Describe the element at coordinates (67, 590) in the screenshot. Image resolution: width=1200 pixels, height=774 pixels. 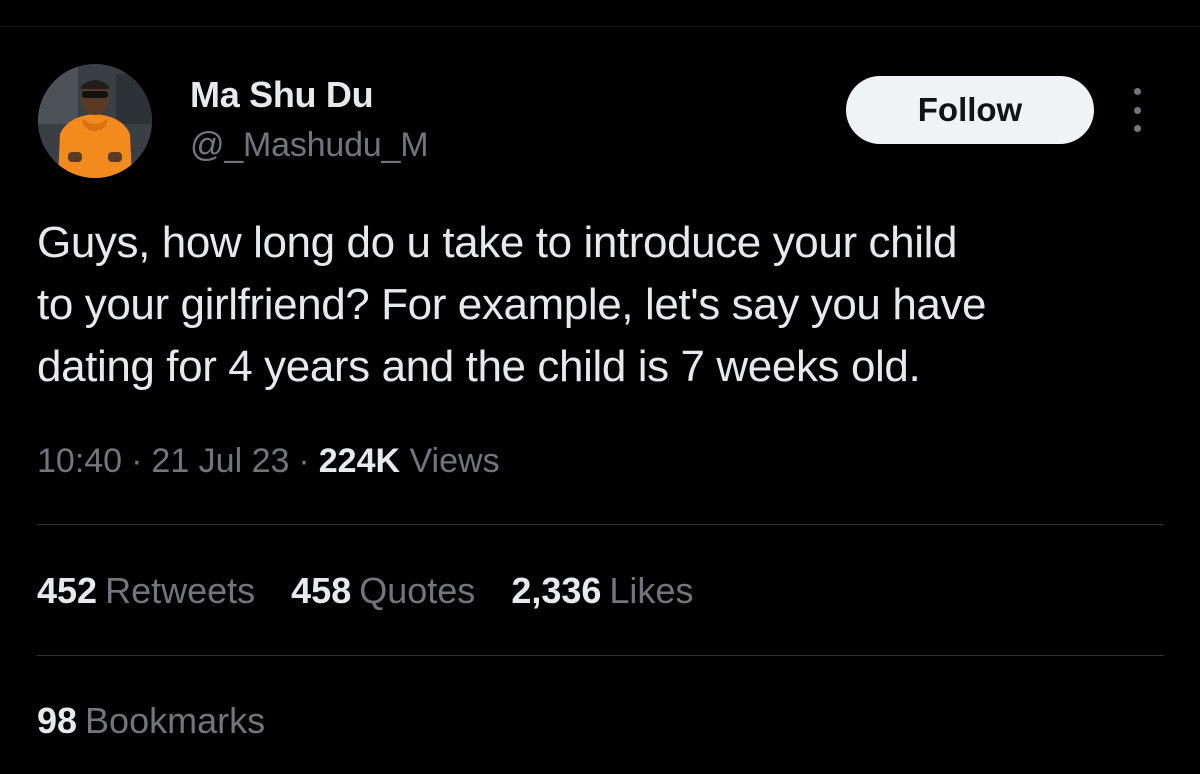
I see `retweets-count: 452` at that location.